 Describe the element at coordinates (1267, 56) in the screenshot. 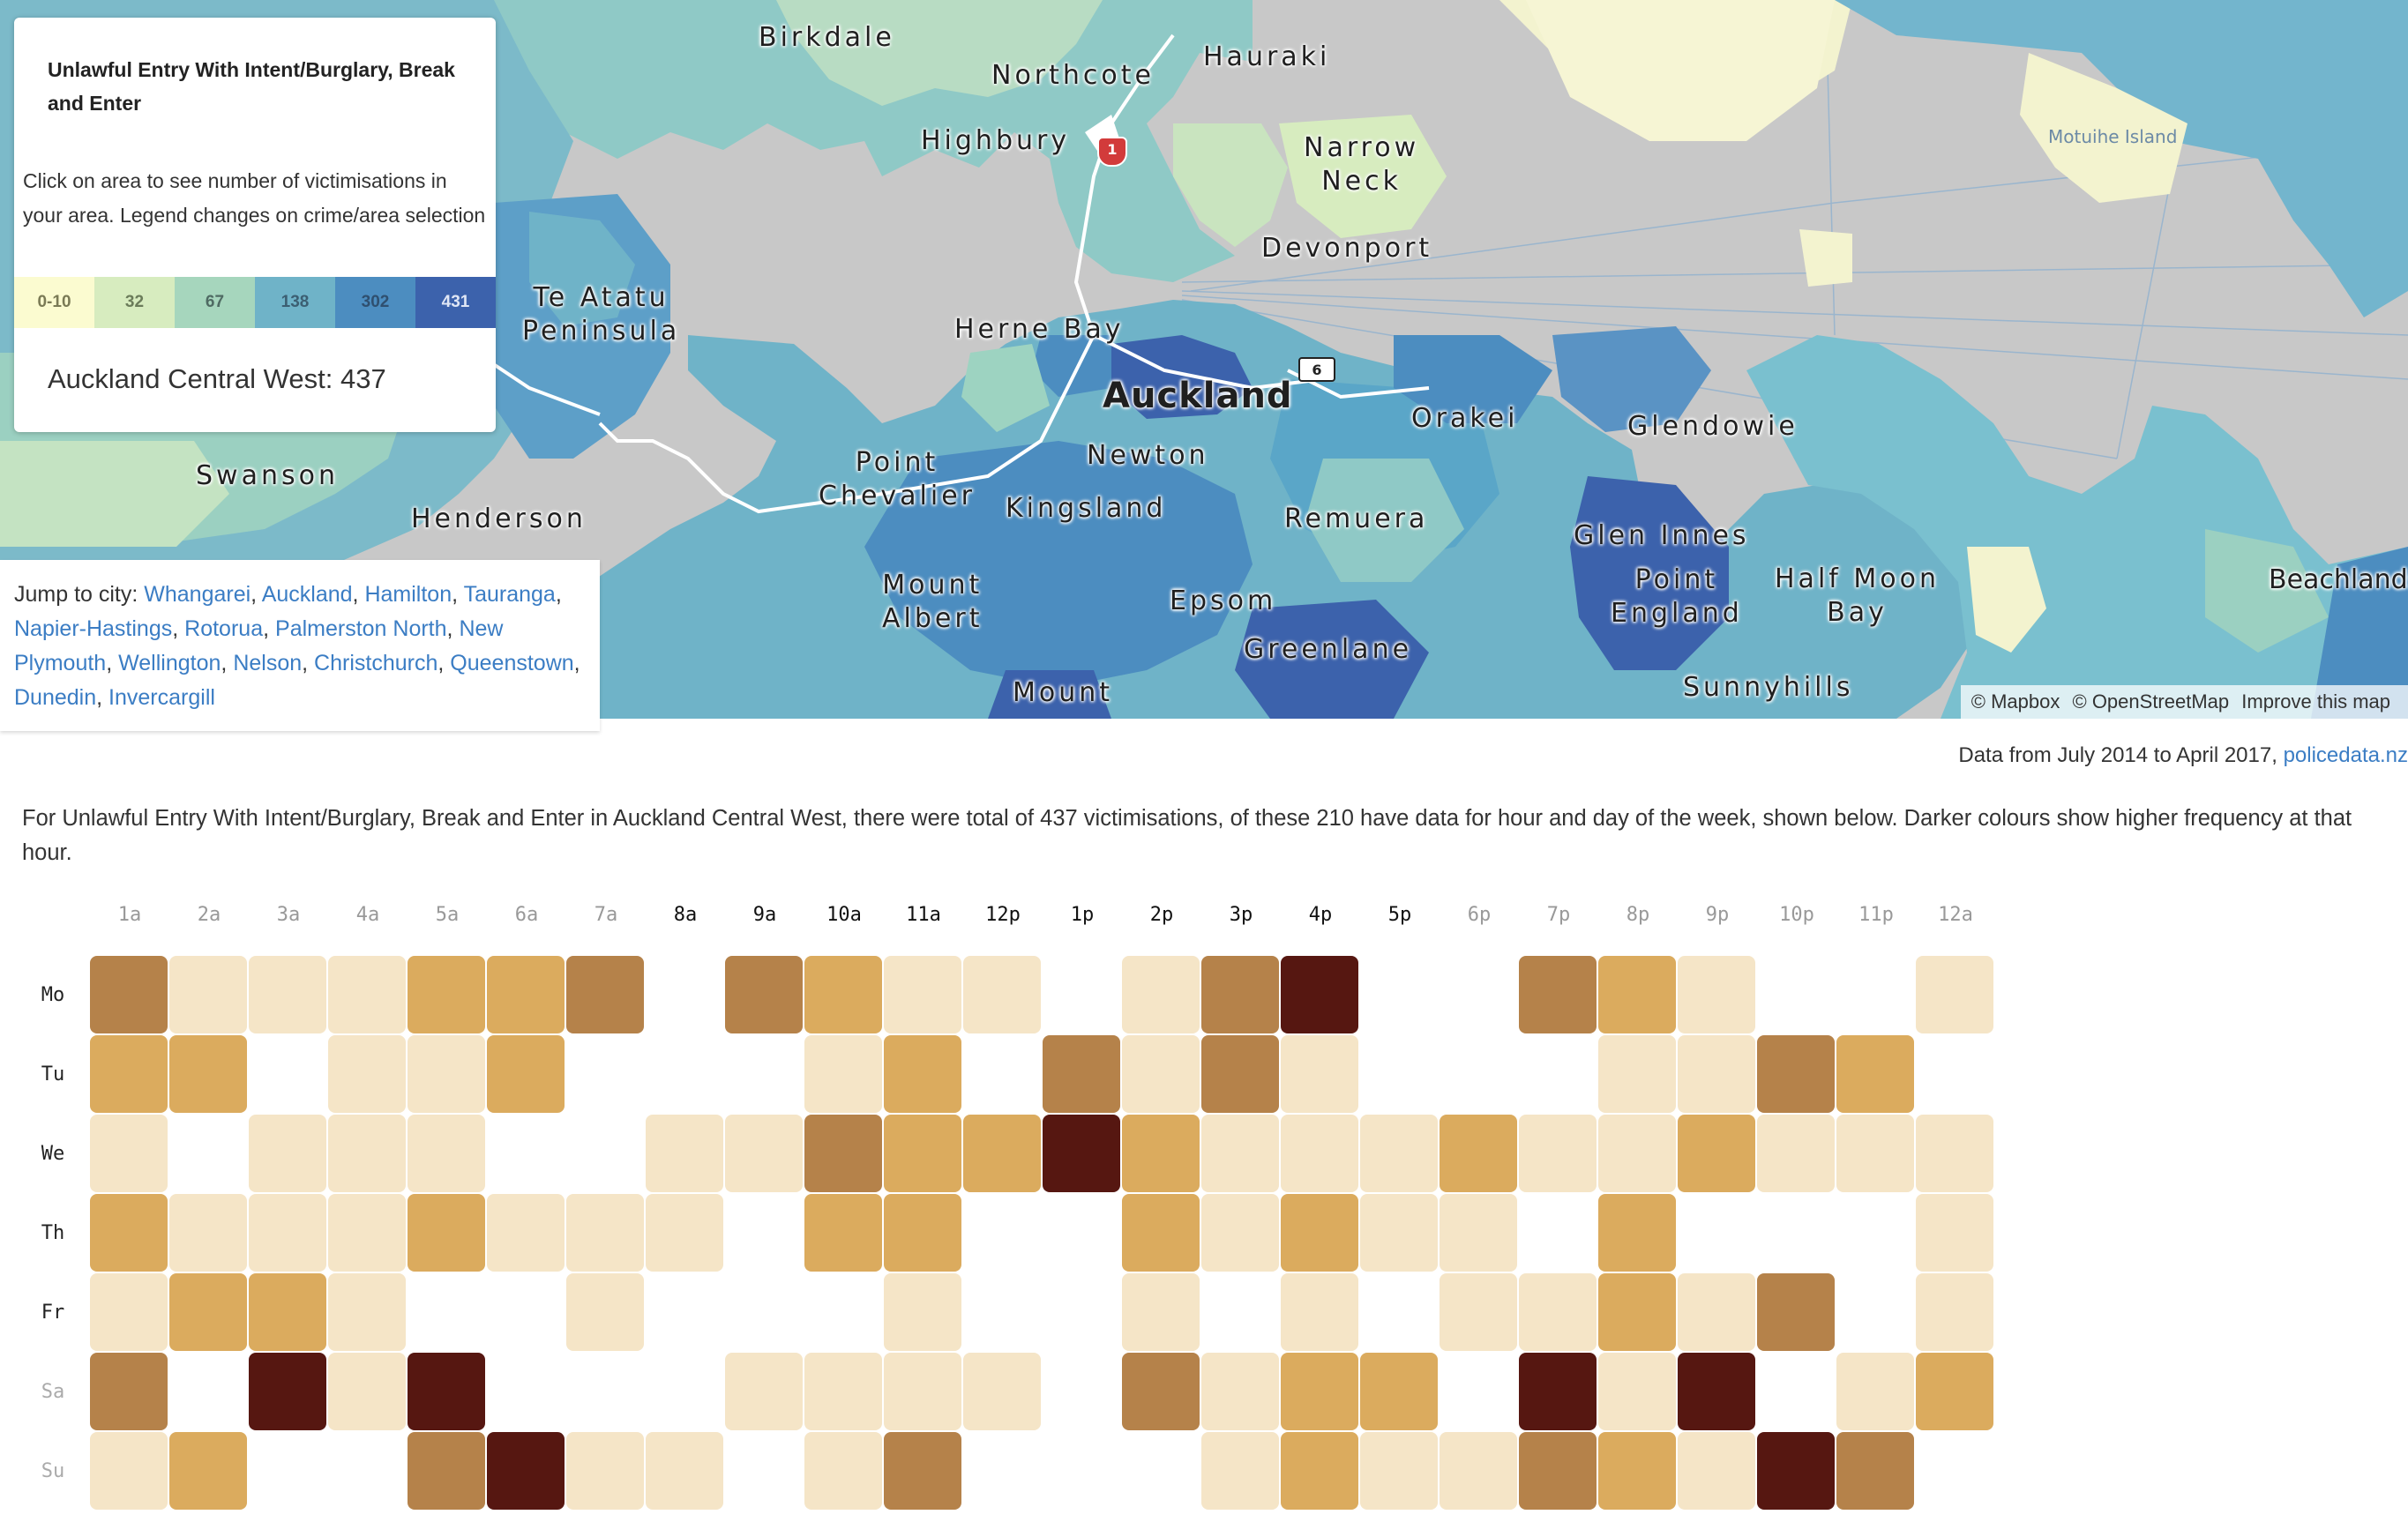

I see `place-label-hauraki: Hauraki` at that location.